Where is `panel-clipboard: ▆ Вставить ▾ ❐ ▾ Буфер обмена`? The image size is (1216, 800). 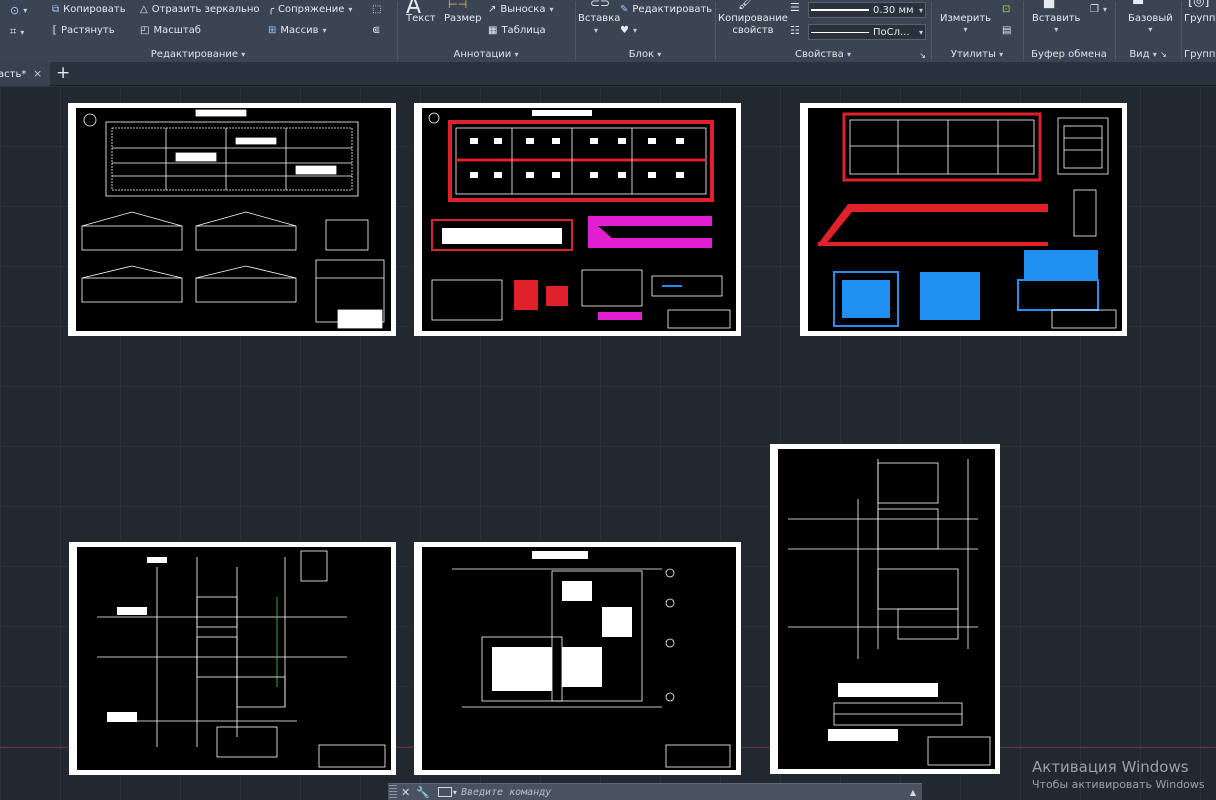
panel-clipboard: ▆ Вставить ▾ ❐ ▾ Буфер обмена is located at coordinates (1069, 31).